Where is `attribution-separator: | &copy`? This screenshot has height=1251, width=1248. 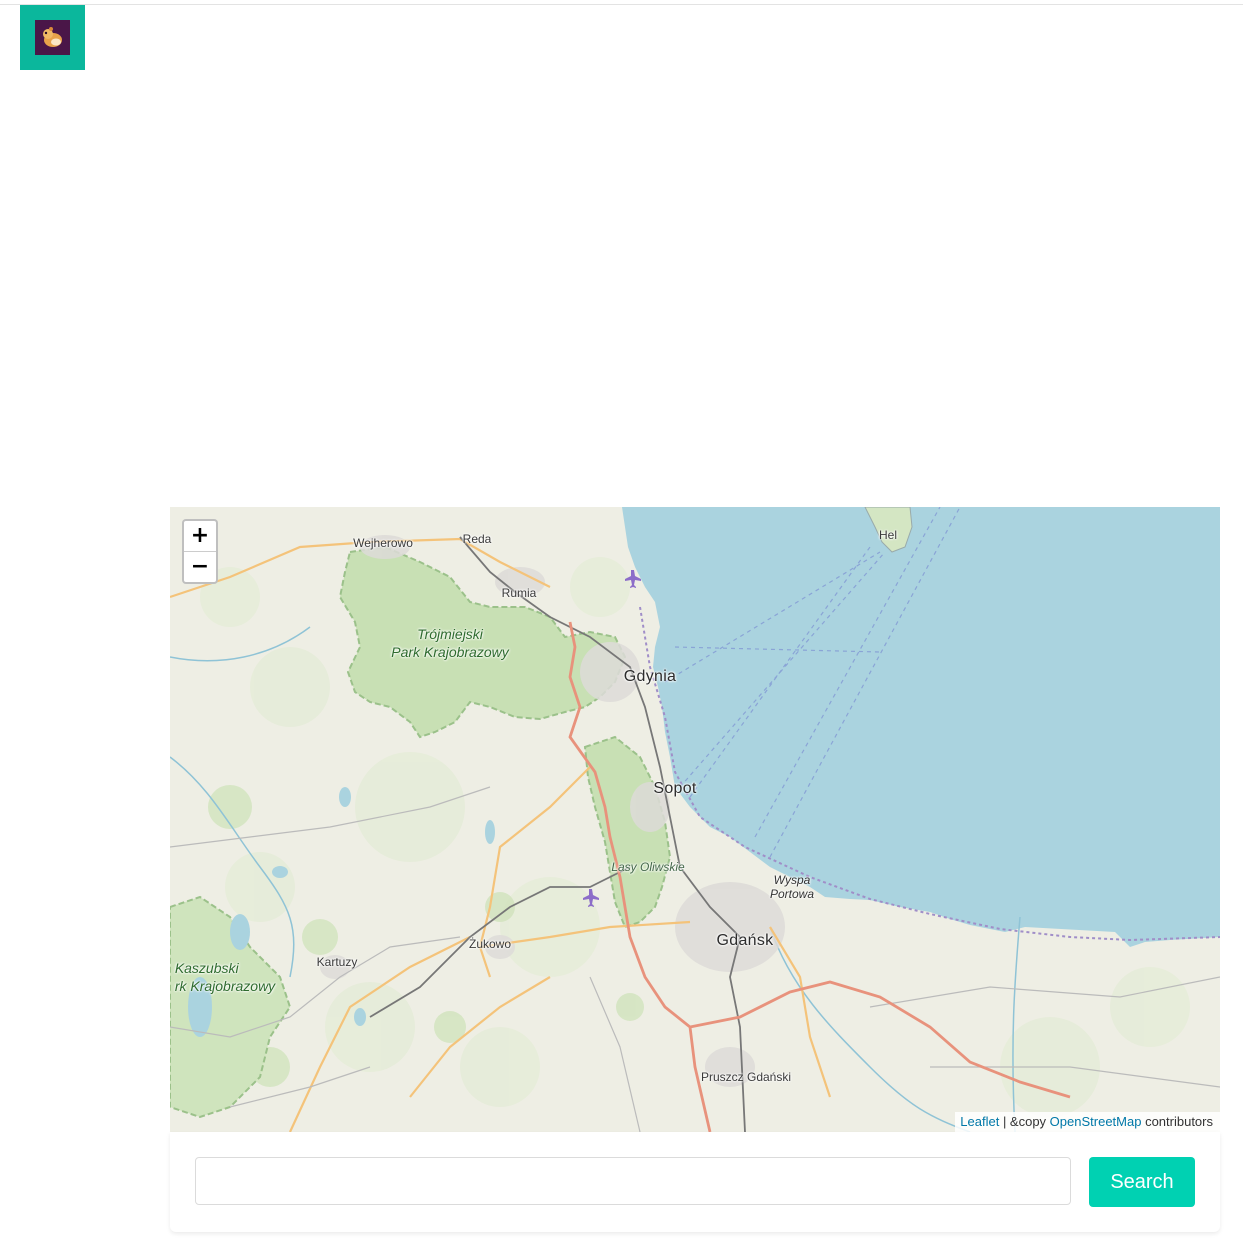
attribution-separator: | &copy is located at coordinates (1024, 1121).